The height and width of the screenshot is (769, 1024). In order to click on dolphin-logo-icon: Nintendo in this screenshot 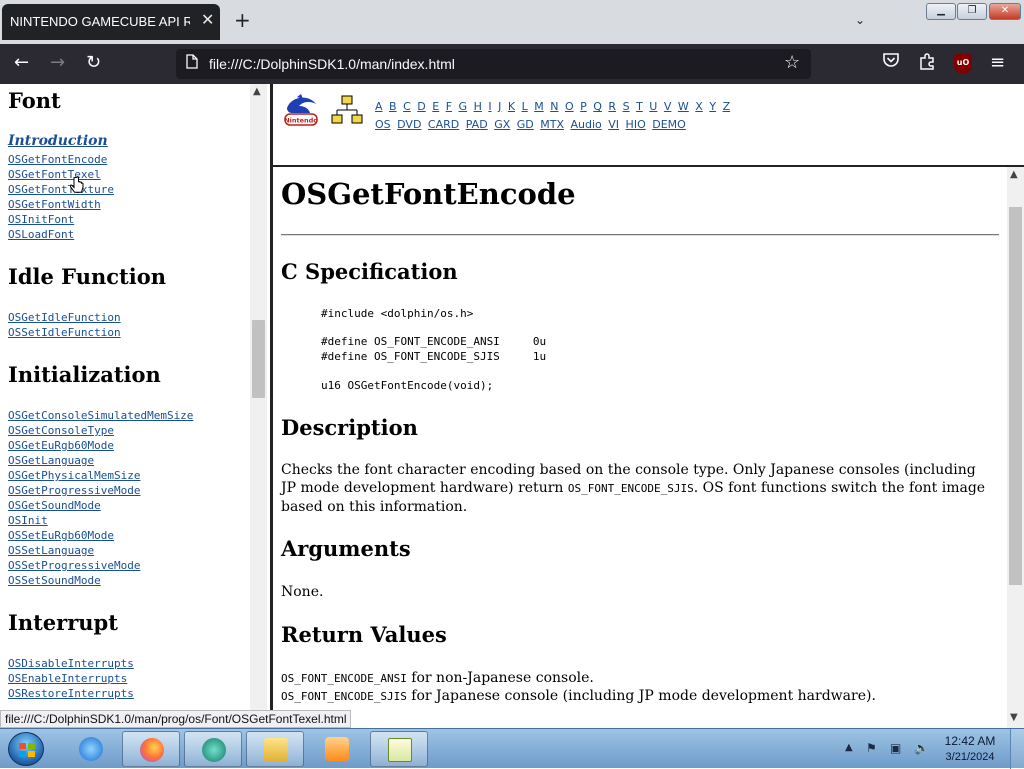, I will do `click(301, 111)`.